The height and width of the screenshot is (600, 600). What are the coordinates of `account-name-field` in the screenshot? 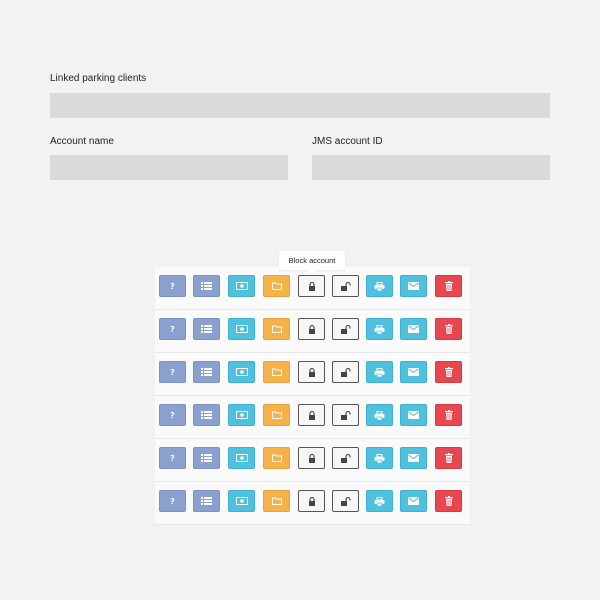 It's located at (169, 167).